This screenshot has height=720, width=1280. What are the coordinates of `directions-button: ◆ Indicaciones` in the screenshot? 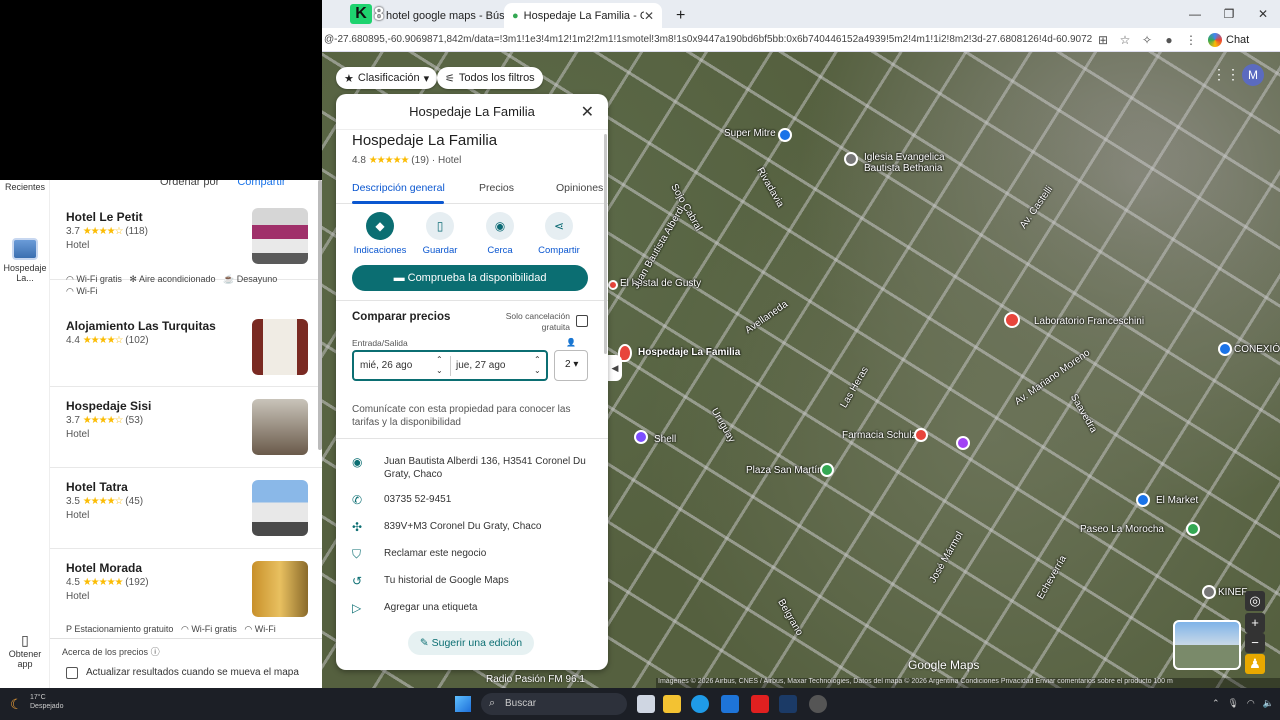 It's located at (380, 234).